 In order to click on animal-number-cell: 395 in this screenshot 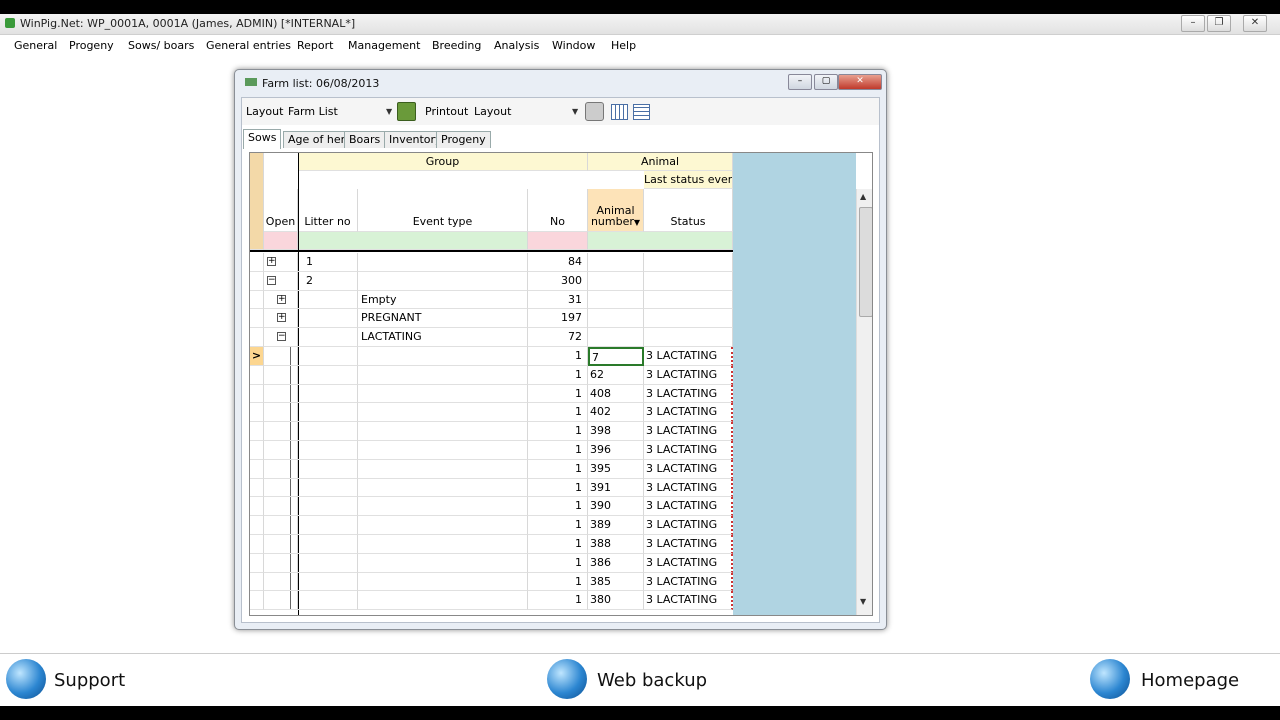, I will do `click(616, 469)`.